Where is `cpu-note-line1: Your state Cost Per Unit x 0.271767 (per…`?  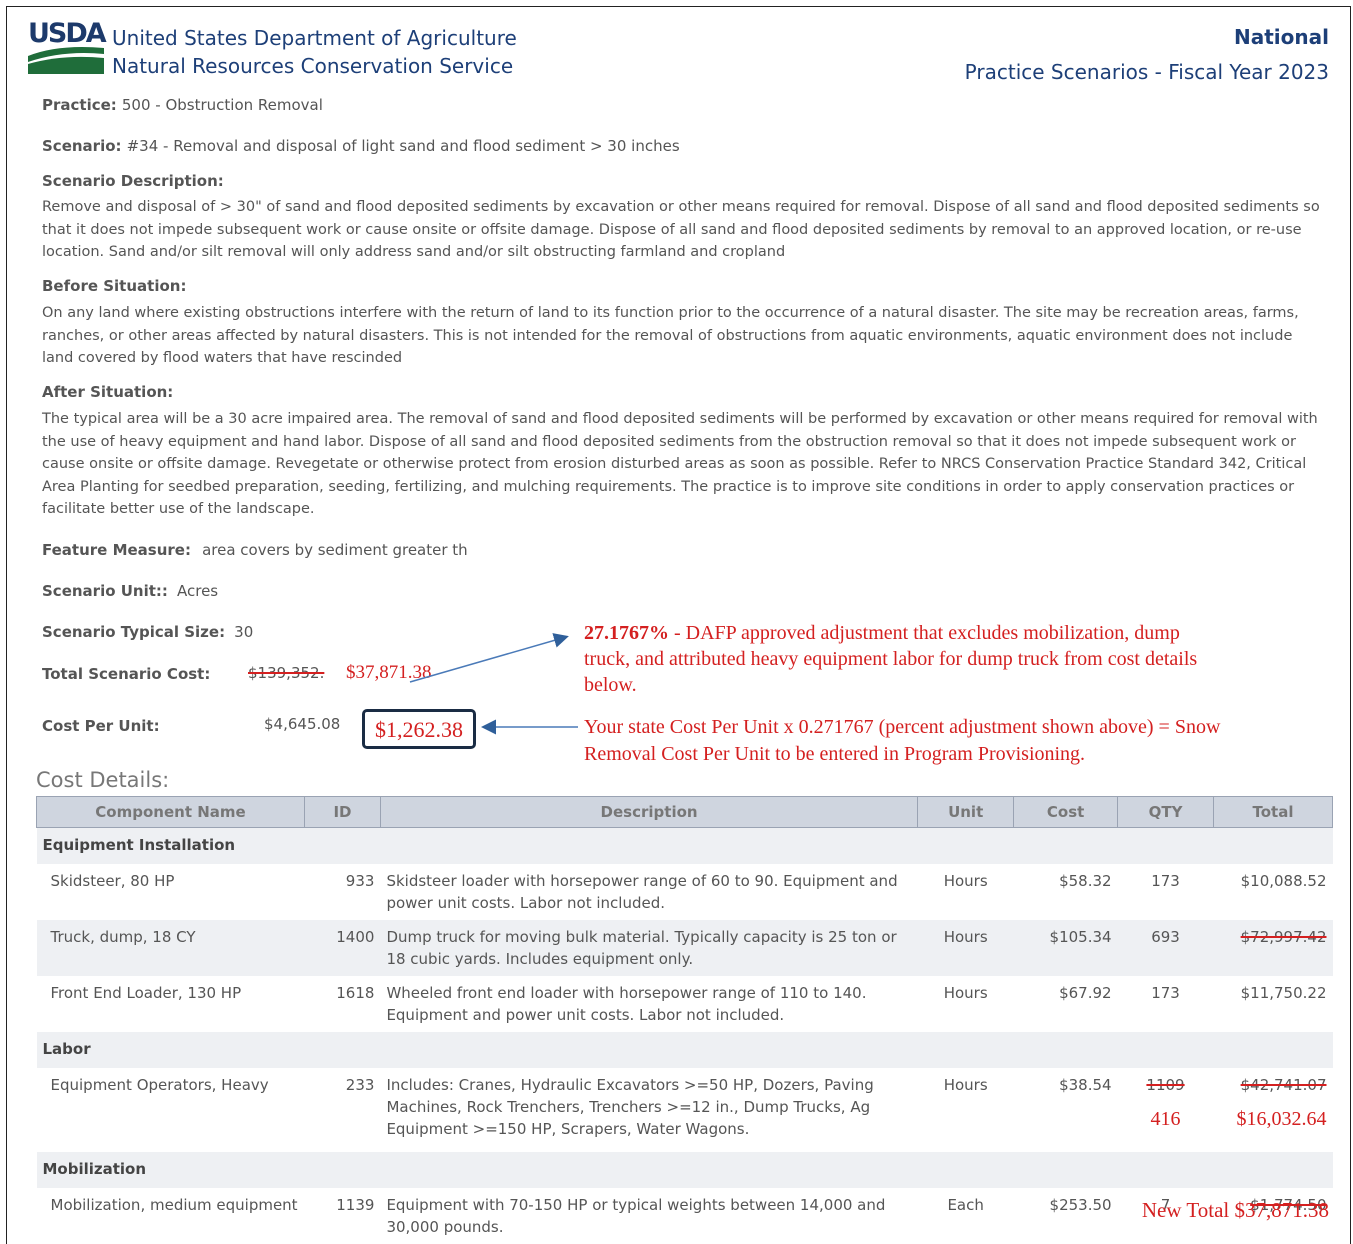
cpu-note-line1: Your state Cost Per Unit x 0.271767 (per… is located at coordinates (902, 727).